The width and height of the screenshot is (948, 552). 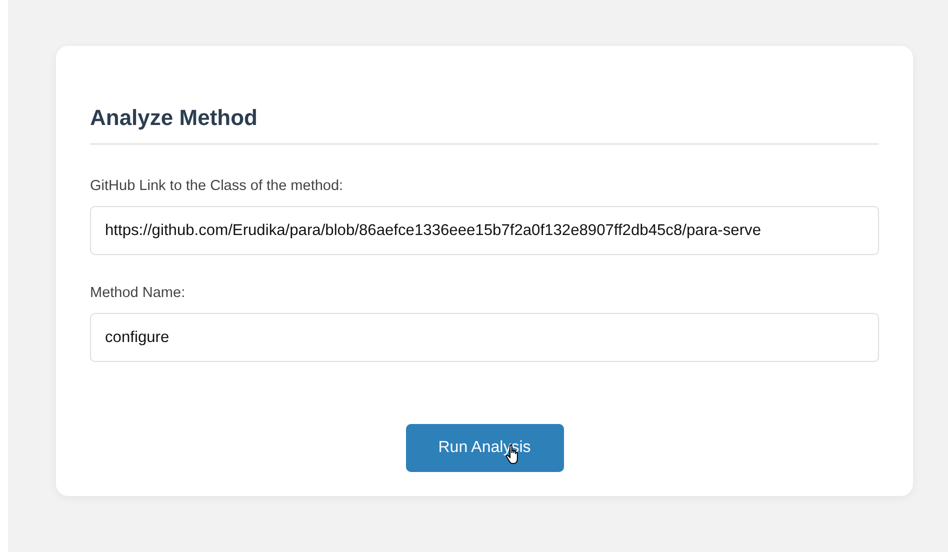 What do you see at coordinates (174, 118) in the screenshot?
I see `form-title: Analyze Method` at bounding box center [174, 118].